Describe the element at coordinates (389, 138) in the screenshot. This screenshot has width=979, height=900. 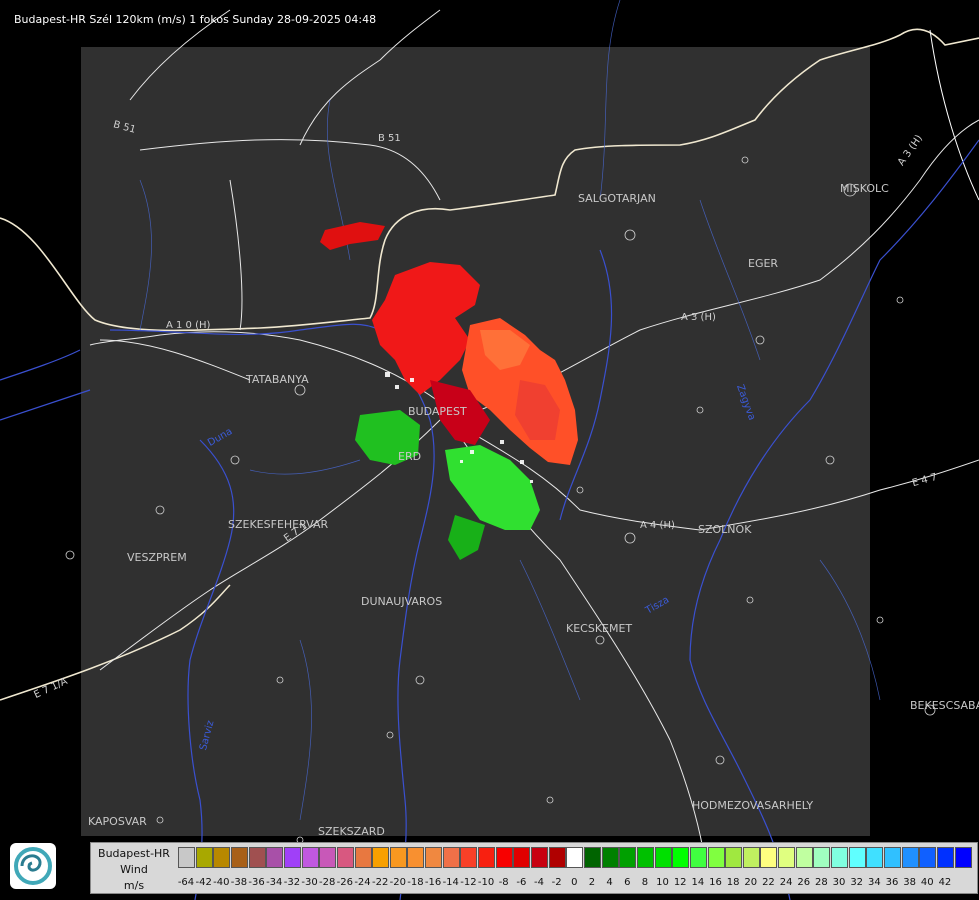
I see `road-label-b51-2: B 51` at that location.